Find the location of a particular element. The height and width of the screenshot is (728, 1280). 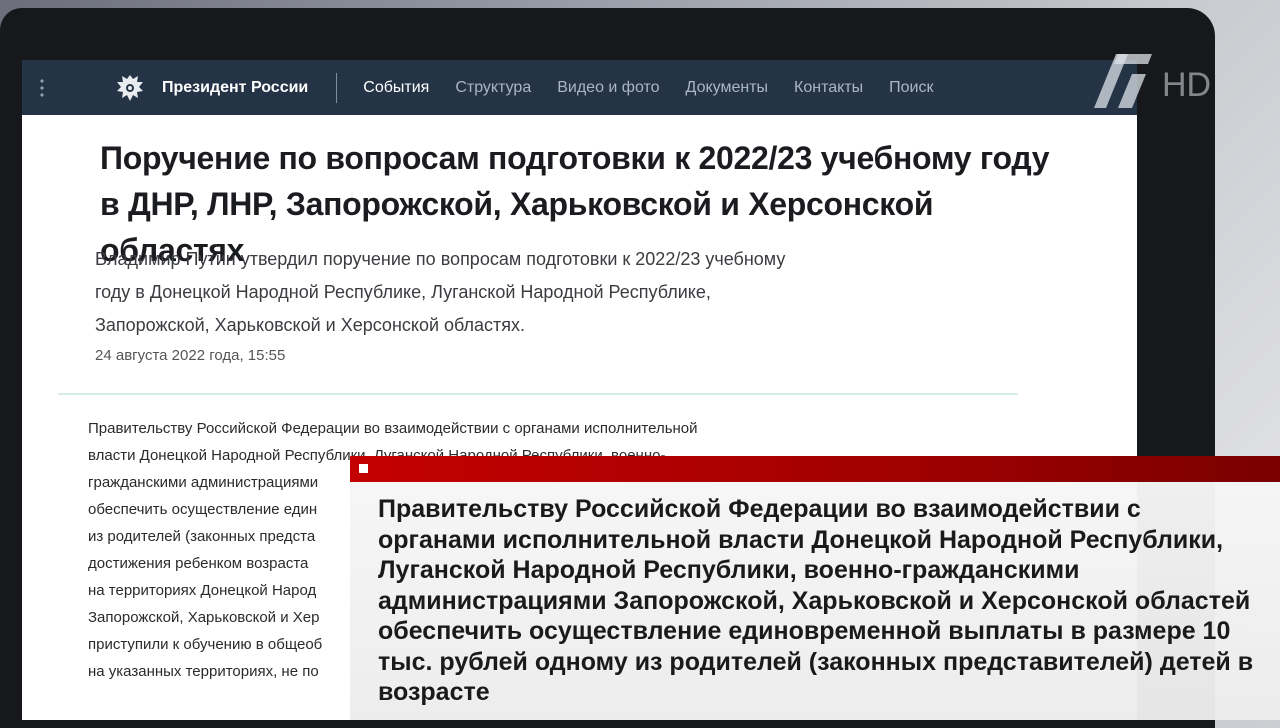

menu-dots-icon is located at coordinates (42, 87).